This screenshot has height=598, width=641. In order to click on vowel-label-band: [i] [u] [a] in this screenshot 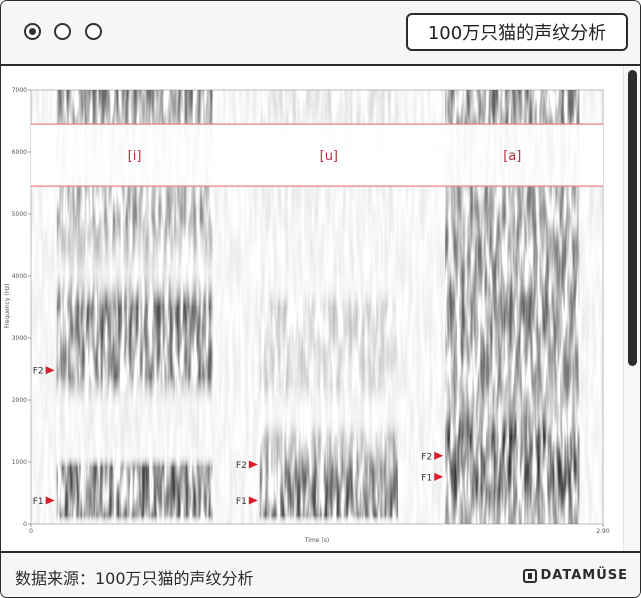, I will do `click(317, 155)`.